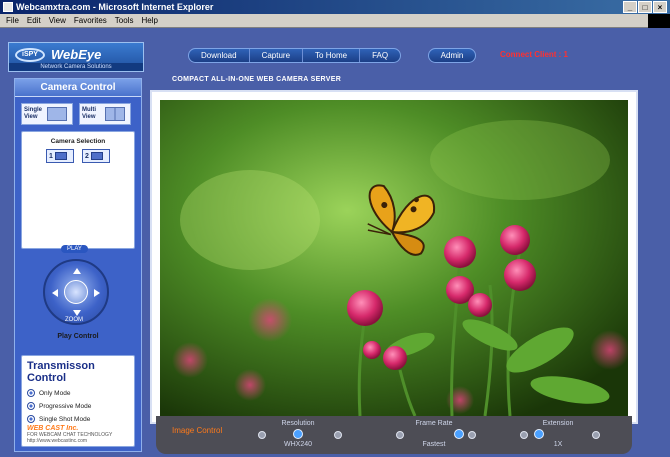 This screenshot has width=670, height=457. I want to click on mode-option: Only Mode, so click(78, 393).